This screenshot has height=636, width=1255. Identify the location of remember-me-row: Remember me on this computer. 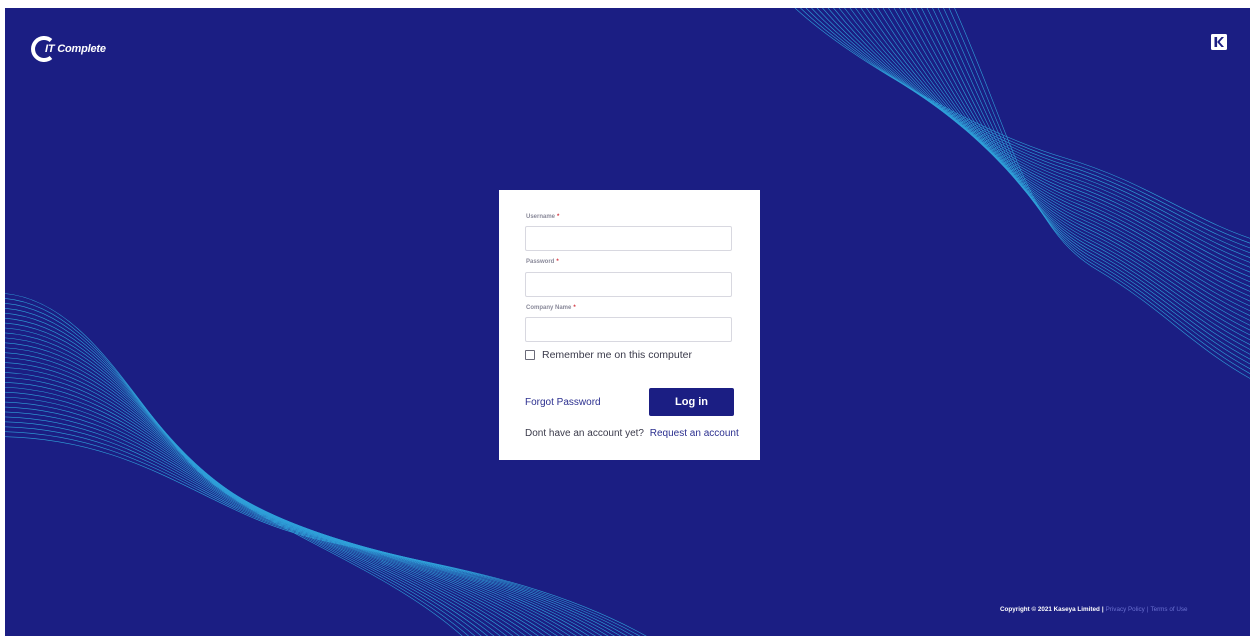
(608, 355).